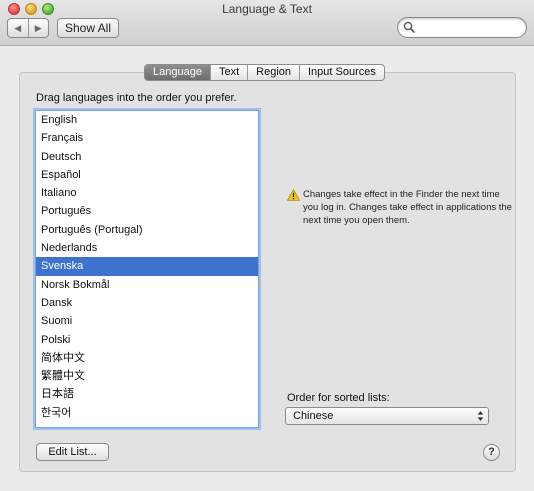 This screenshot has width=534, height=491. I want to click on window-toolbar: Language & Text ◀ ▶ Show All, so click(267, 23).